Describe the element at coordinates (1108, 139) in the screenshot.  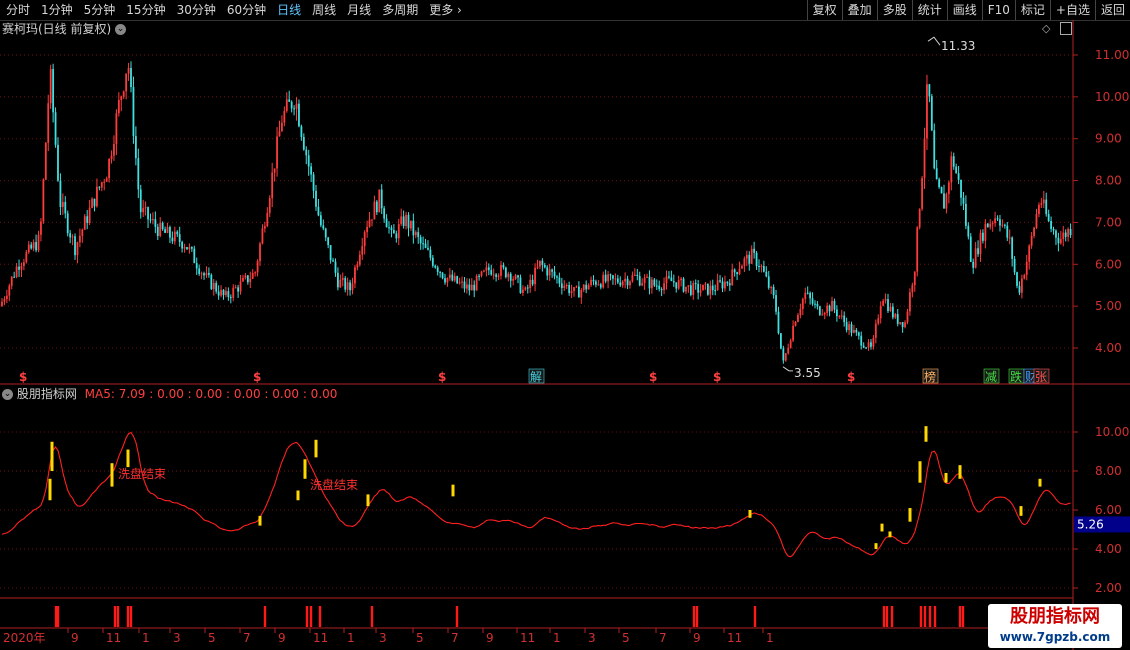
I see `main-tick-label-2: 9.00` at that location.